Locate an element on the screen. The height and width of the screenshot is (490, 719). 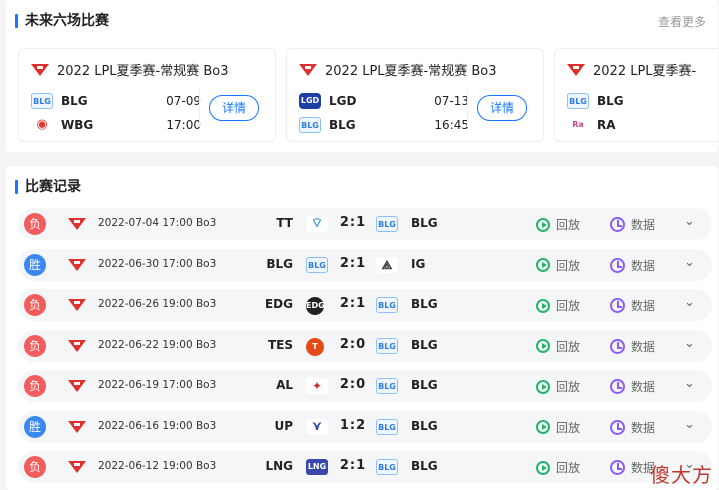
card-tournament: 2022 LPL夏季赛- is located at coordinates (631, 69).